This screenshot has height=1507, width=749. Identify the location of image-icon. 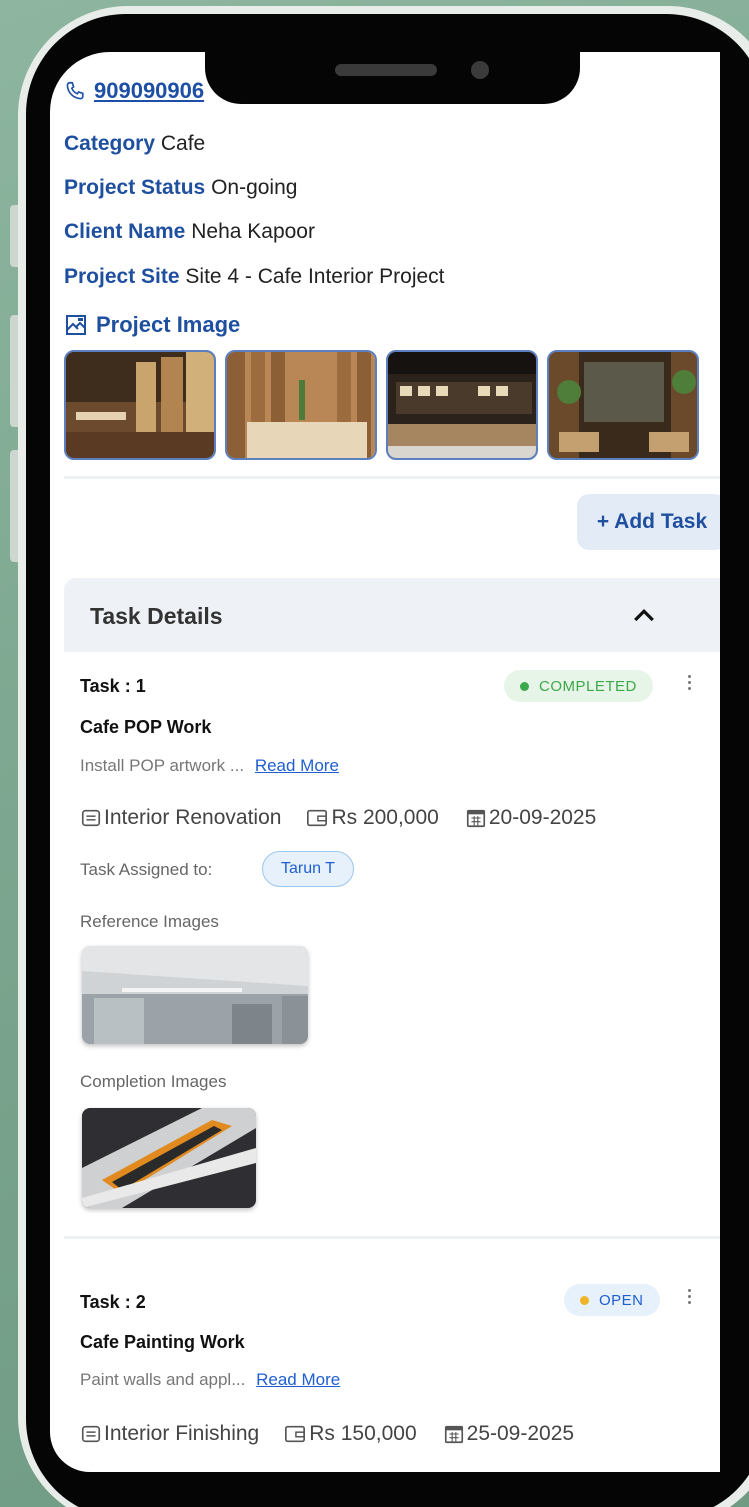
(76, 325).